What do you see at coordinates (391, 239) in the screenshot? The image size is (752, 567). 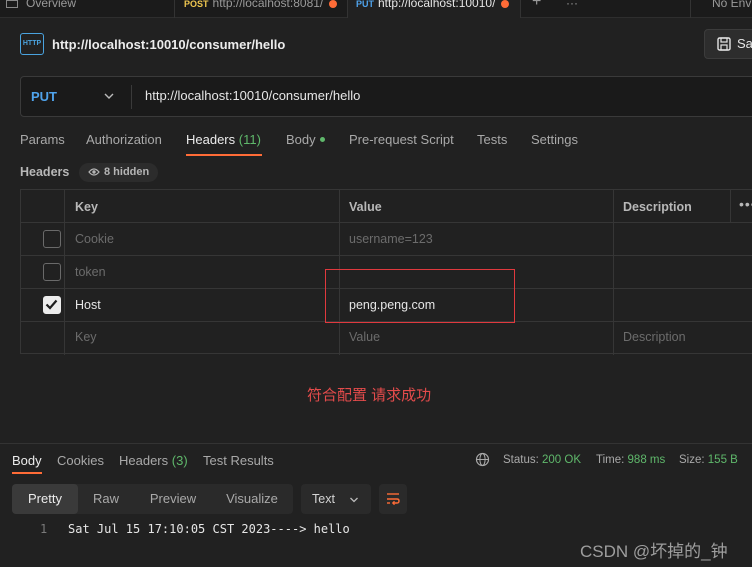 I see `header-value-cookie: username=123` at bounding box center [391, 239].